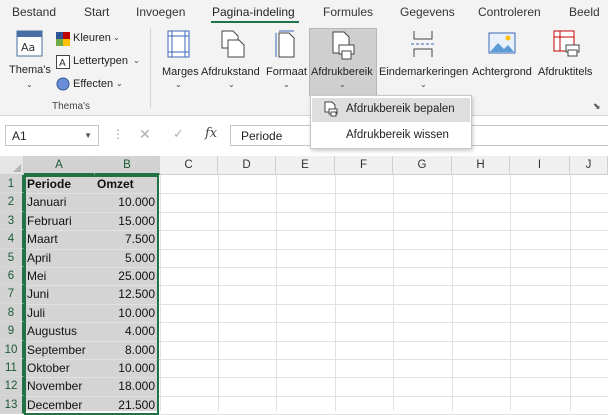  Describe the element at coordinates (253, 12) in the screenshot. I see `tab-pagina-indeling: Pagina-indeling` at that location.